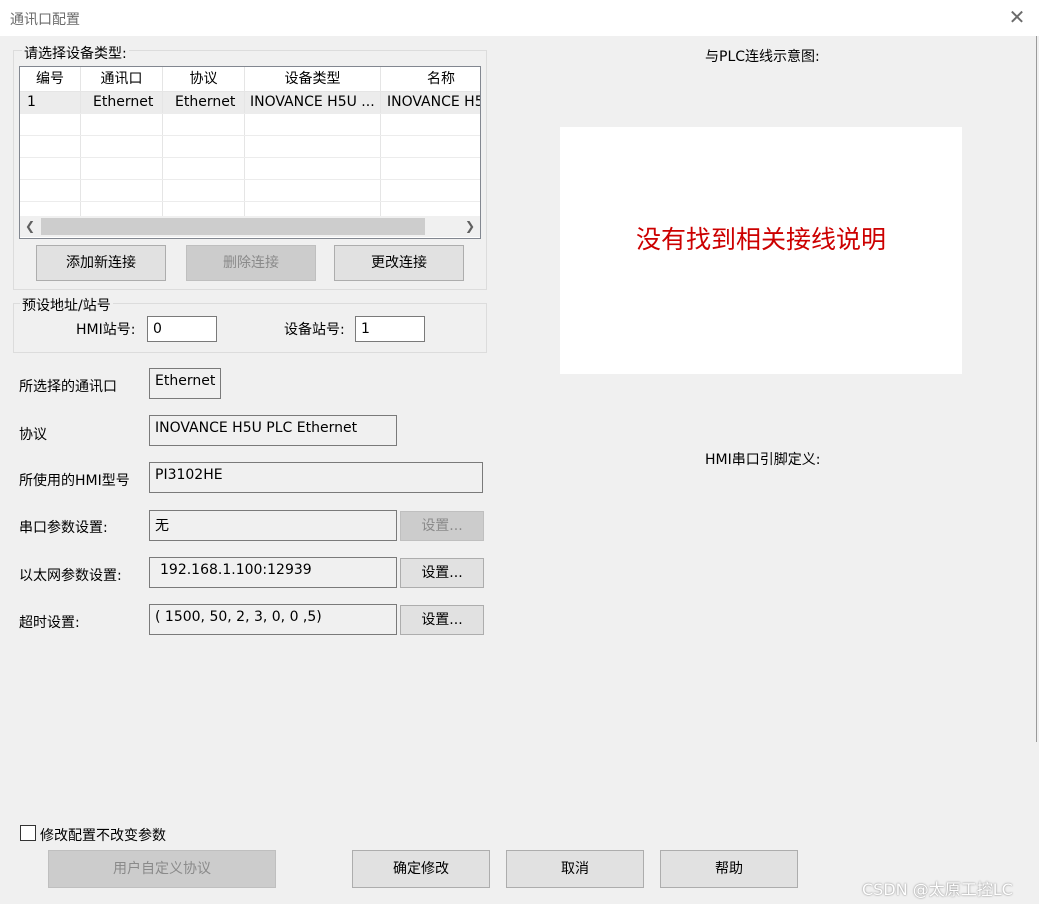 The width and height of the screenshot is (1039, 904). I want to click on table-header: 编号 通讯口 协议 设备类型 名称, so click(250, 79).